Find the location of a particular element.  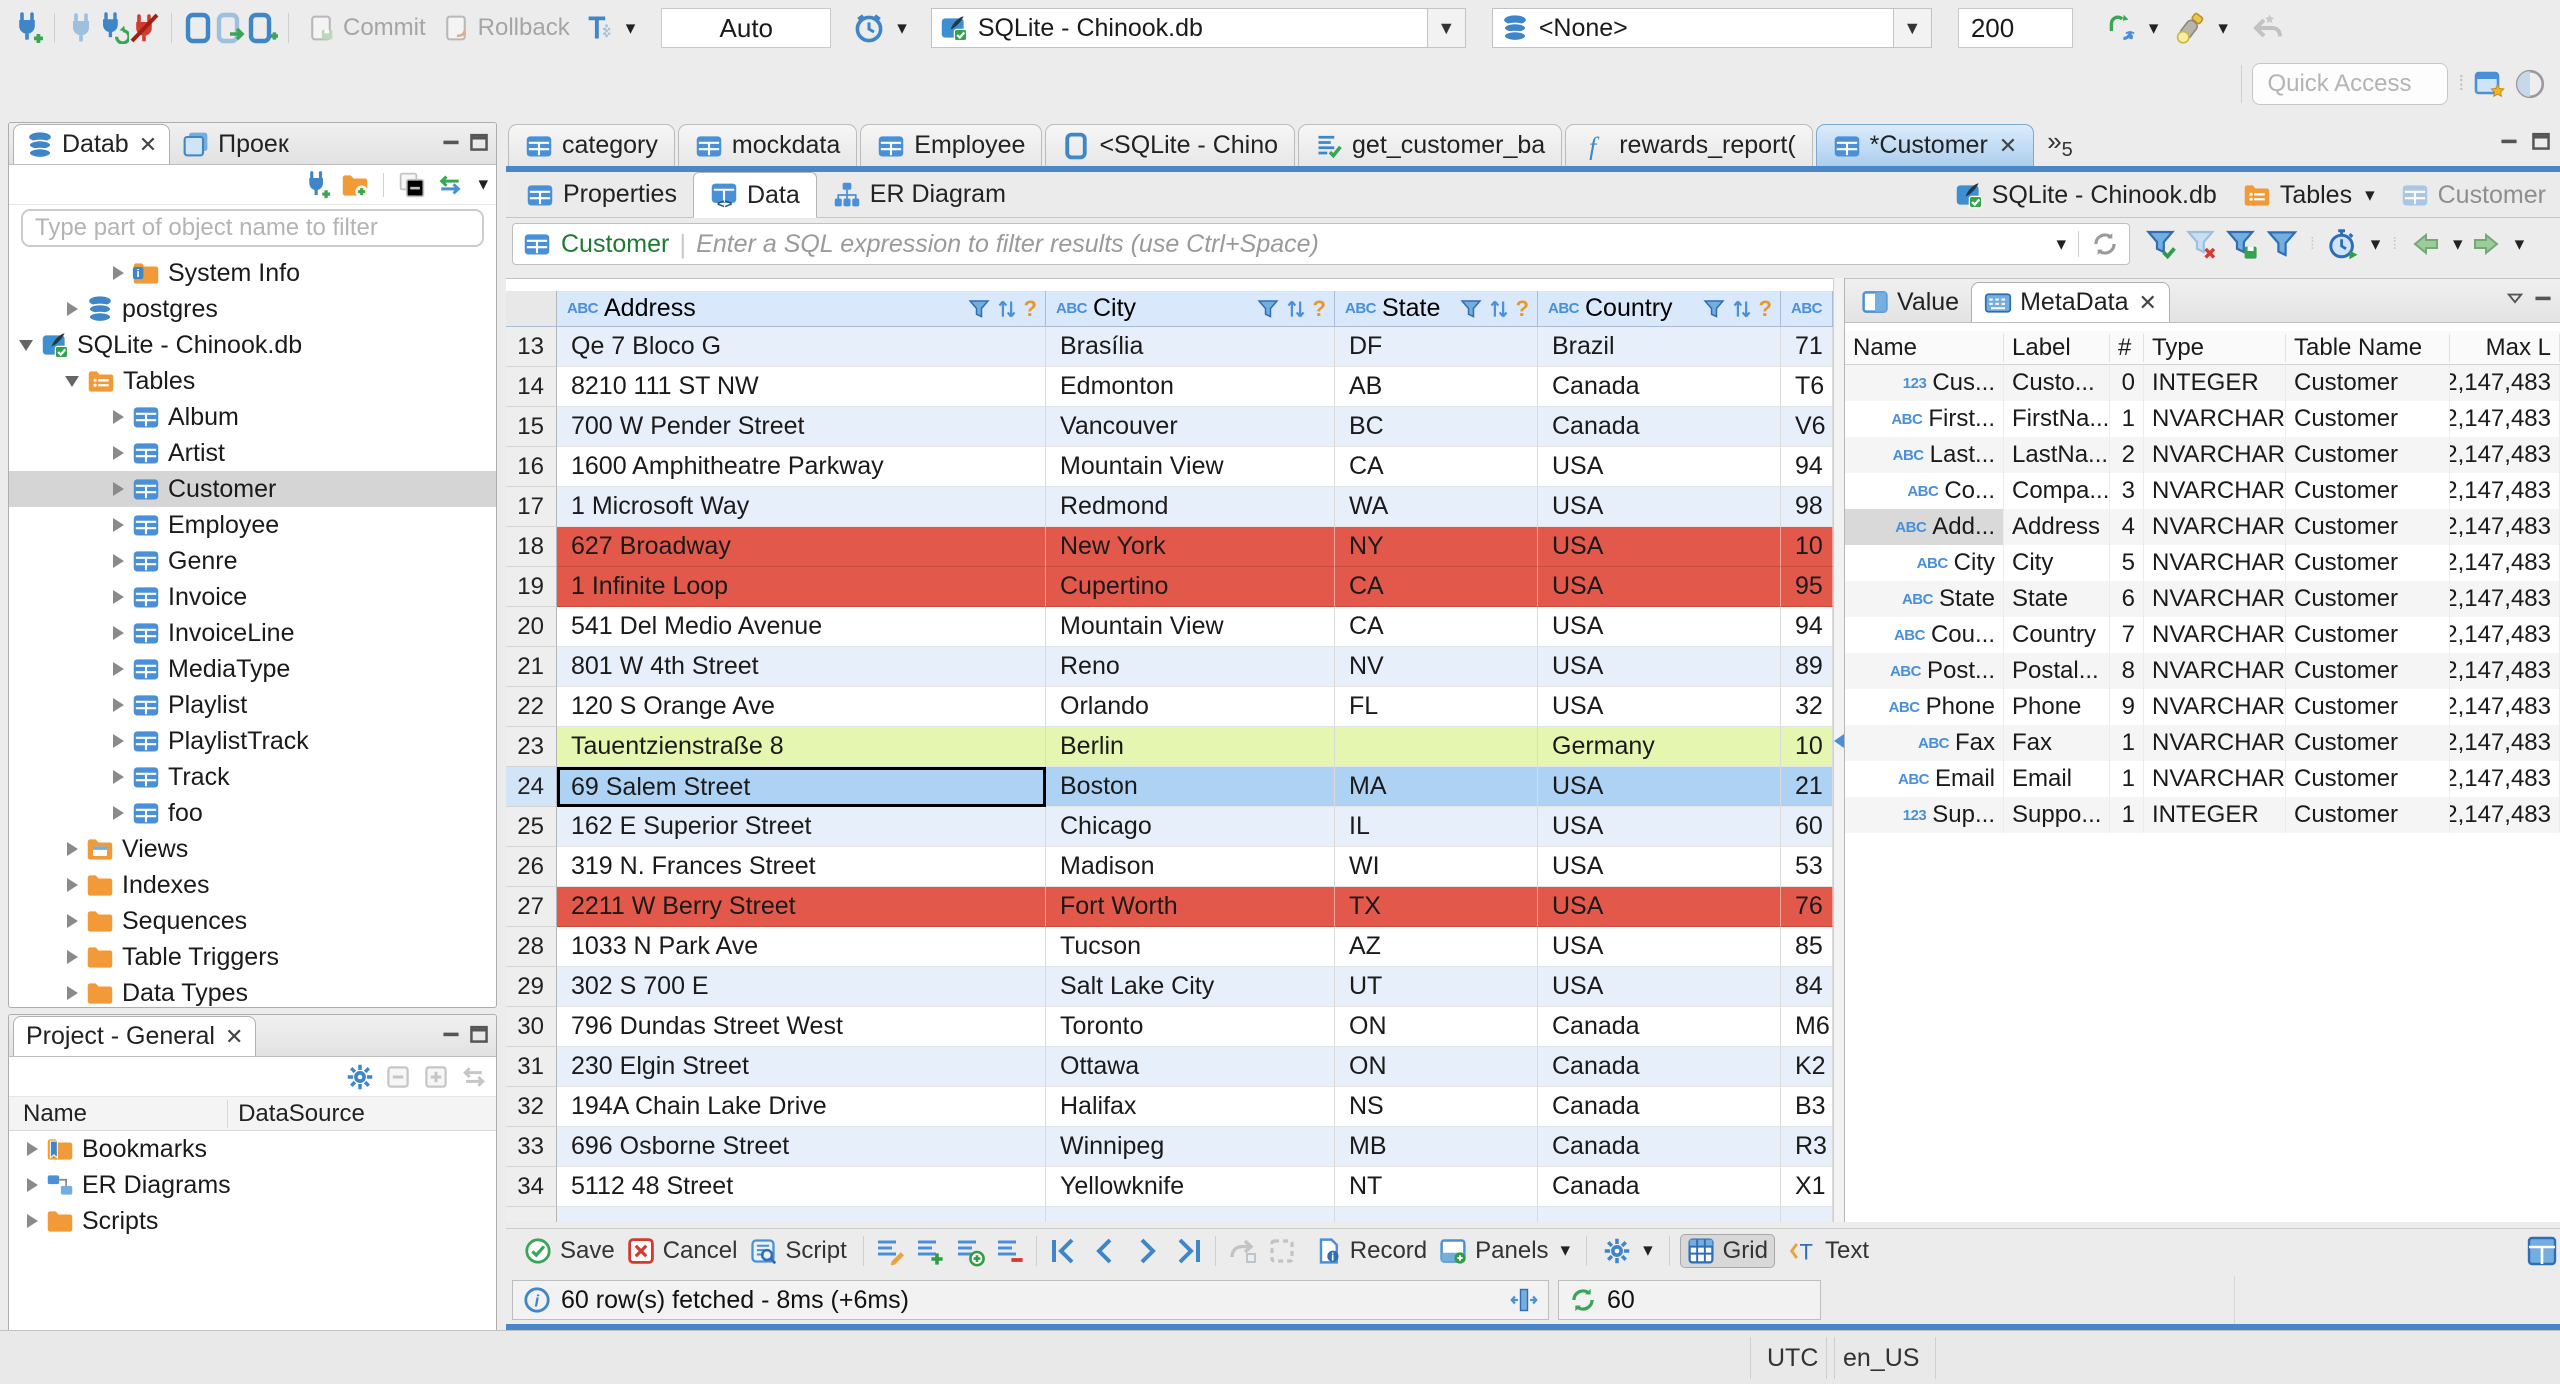

new-folder-icon is located at coordinates (355, 185).